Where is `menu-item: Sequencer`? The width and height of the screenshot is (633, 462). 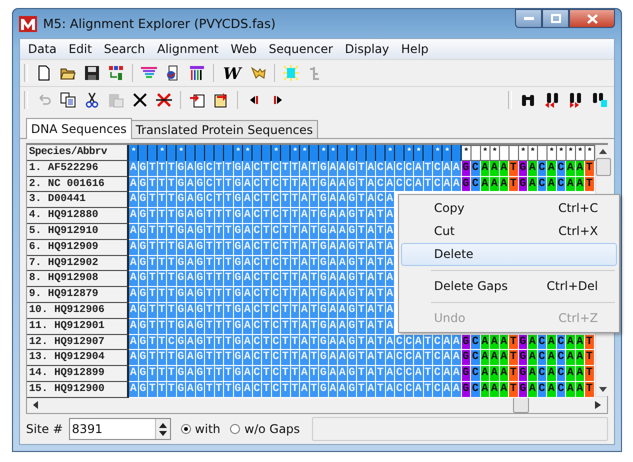
menu-item: Sequencer is located at coordinates (300, 49).